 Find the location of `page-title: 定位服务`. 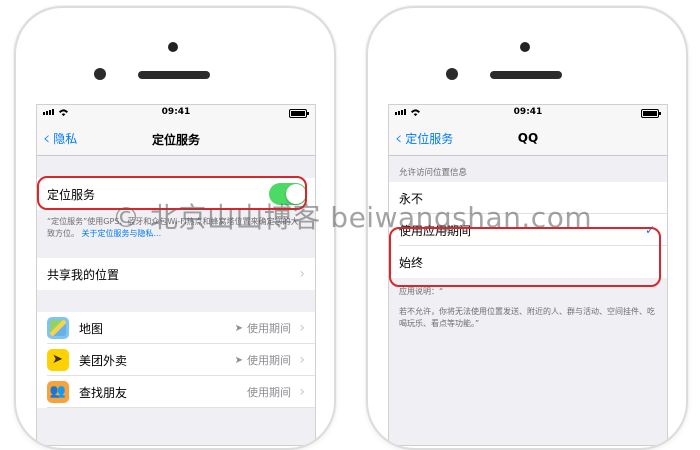

page-title: 定位服务 is located at coordinates (175, 140).